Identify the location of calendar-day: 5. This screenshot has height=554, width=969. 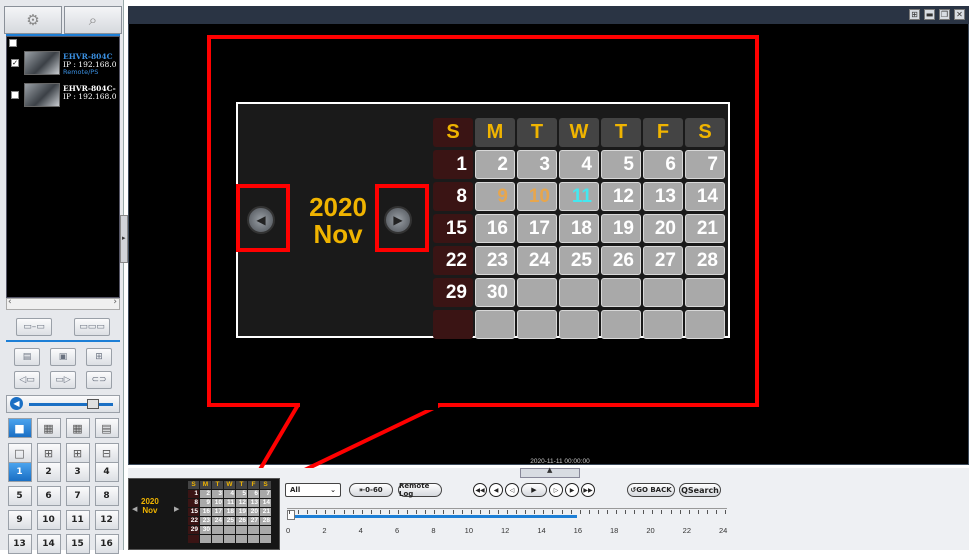
(621, 164).